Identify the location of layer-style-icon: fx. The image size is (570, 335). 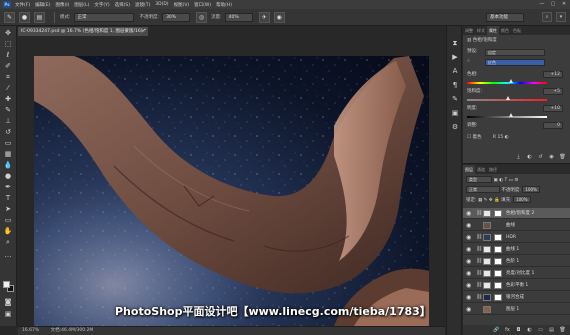
(507, 330).